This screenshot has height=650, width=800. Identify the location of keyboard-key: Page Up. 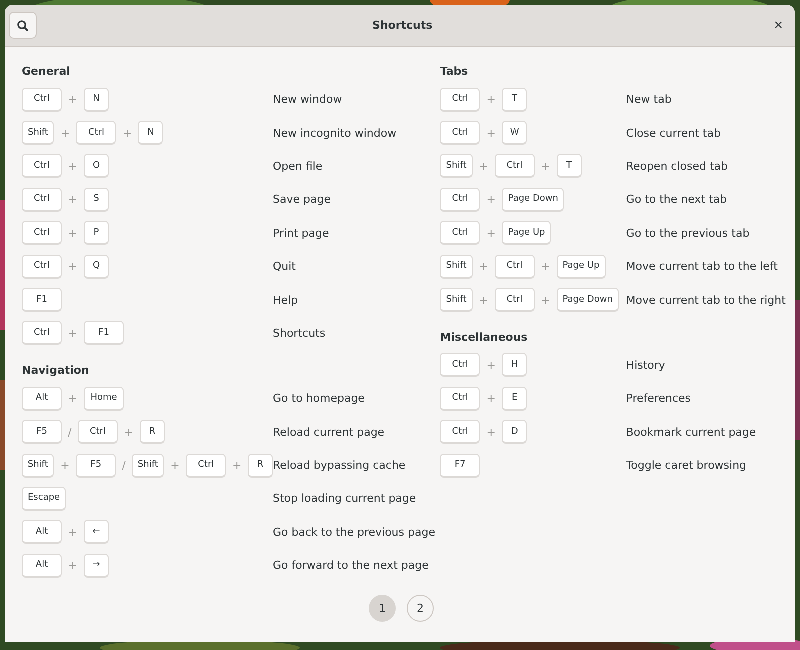
(581, 266).